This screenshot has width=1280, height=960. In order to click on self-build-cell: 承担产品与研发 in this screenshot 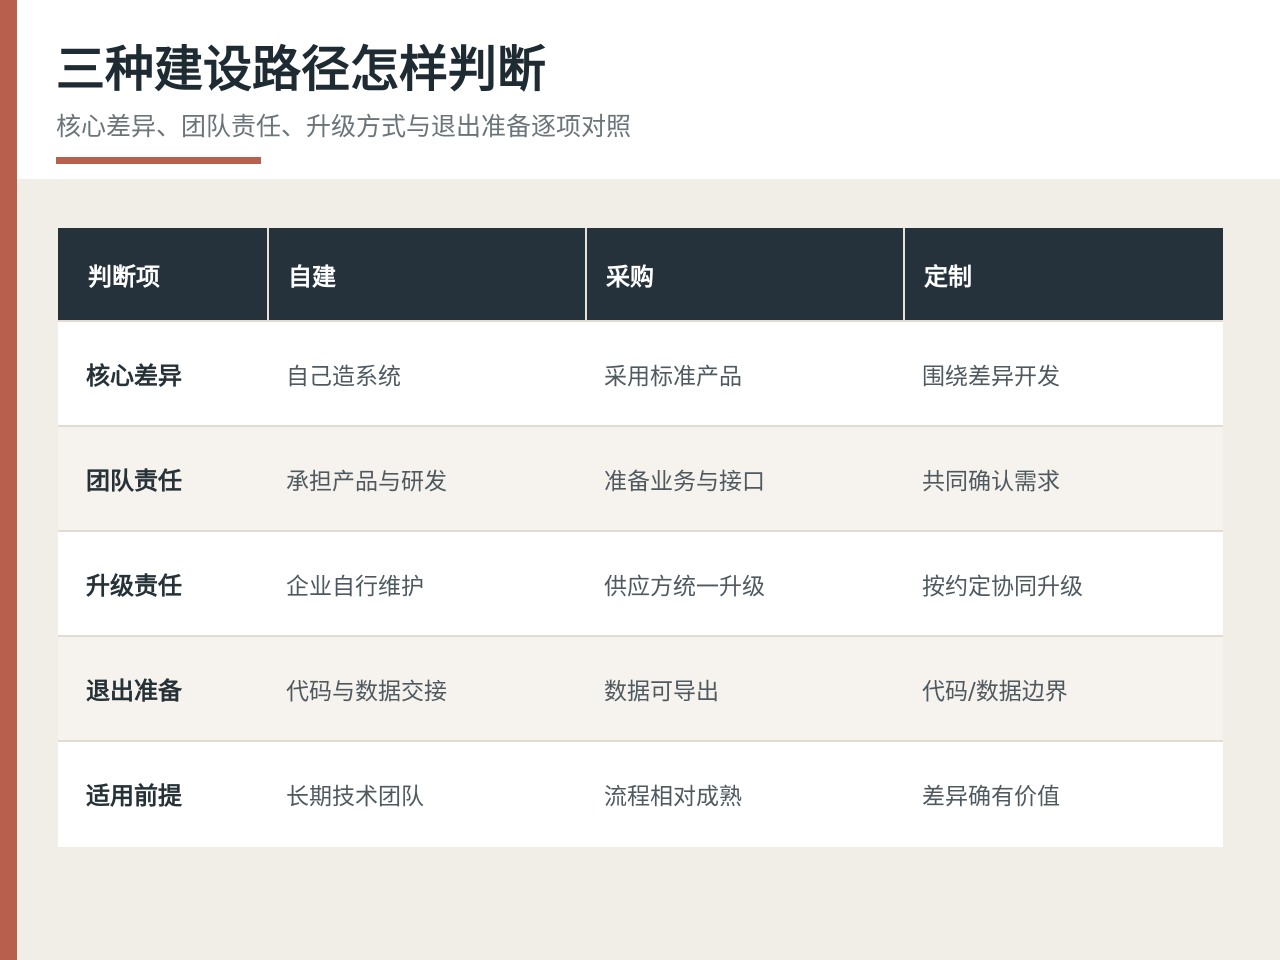, I will do `click(366, 481)`.